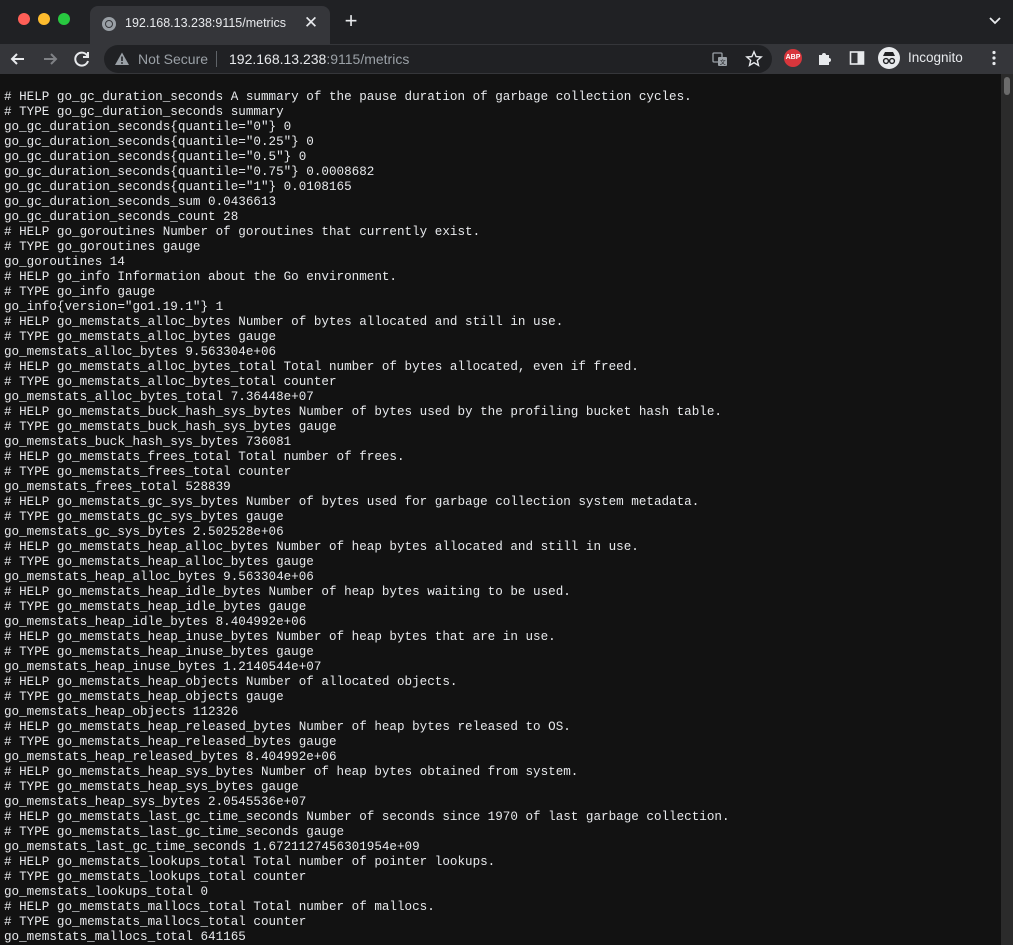 This screenshot has height=945, width=1013. I want to click on incognito-profile-button: Incognito, so click(925, 58).